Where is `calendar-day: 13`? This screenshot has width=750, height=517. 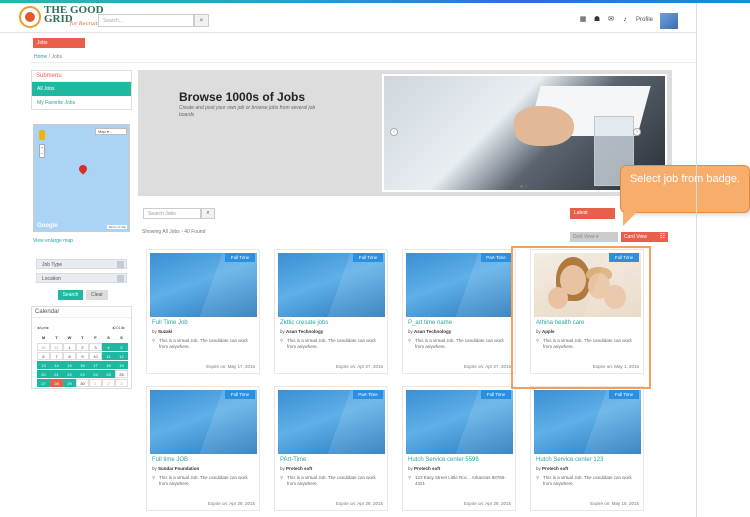 calendar-day: 13 is located at coordinates (43, 365).